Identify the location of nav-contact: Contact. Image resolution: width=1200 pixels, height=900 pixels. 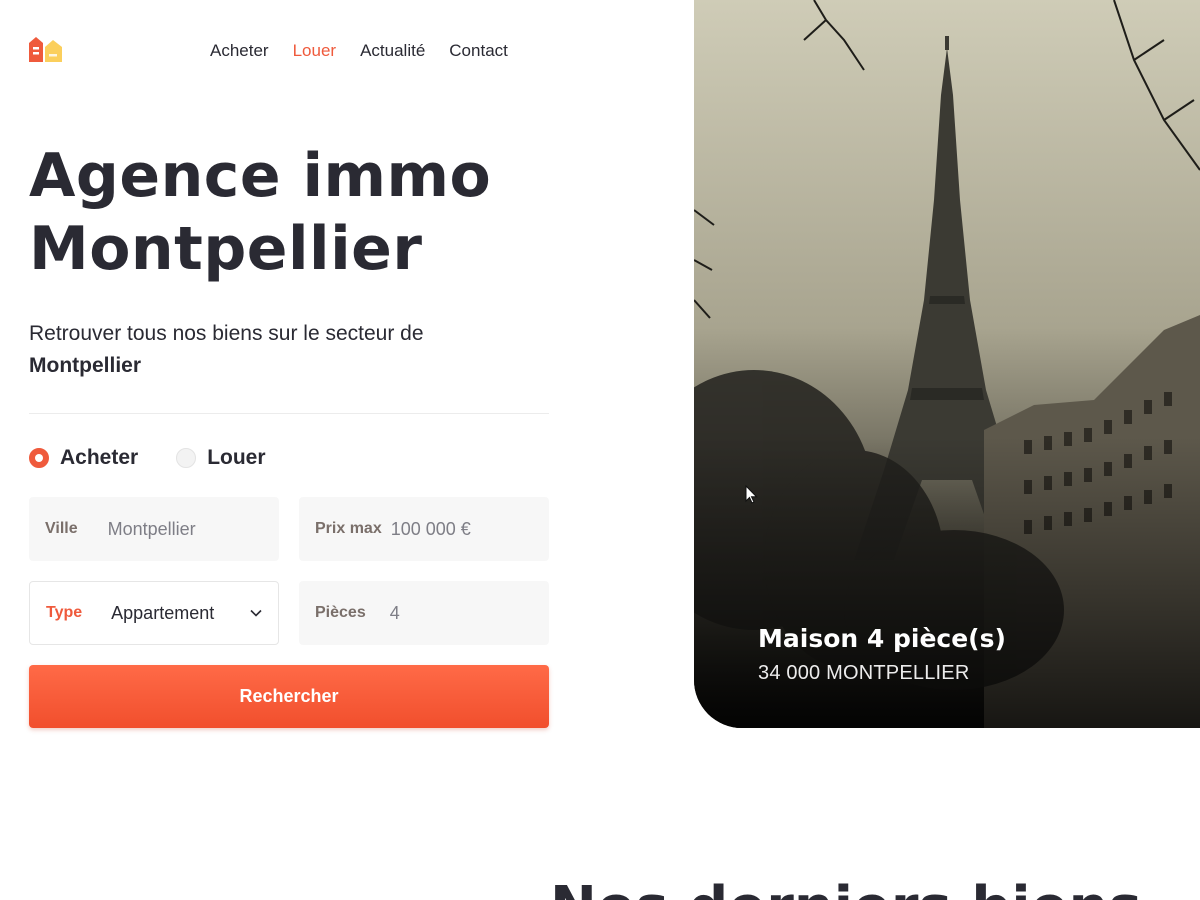
(478, 51).